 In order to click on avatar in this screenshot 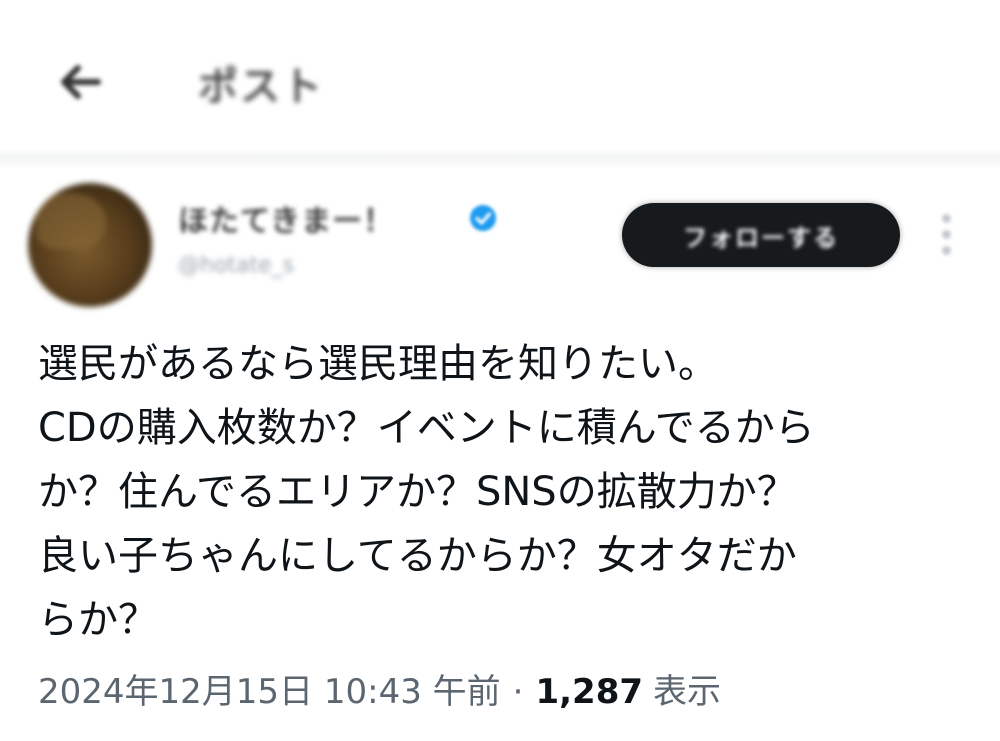, I will do `click(90, 245)`.